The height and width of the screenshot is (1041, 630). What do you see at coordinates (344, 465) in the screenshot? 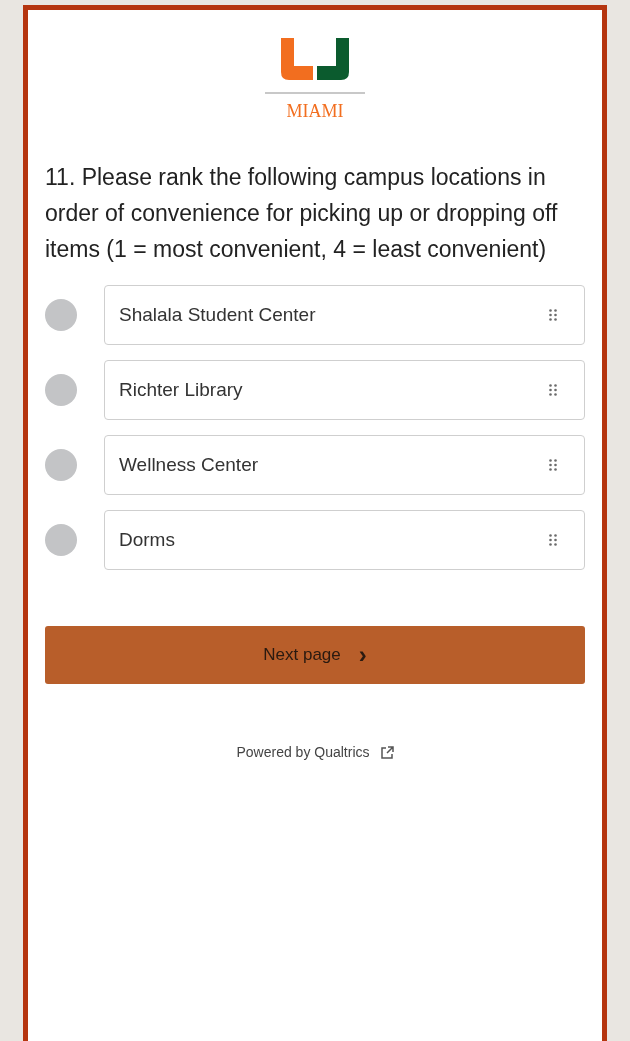
I see `choice-item: Wellness Center` at bounding box center [344, 465].